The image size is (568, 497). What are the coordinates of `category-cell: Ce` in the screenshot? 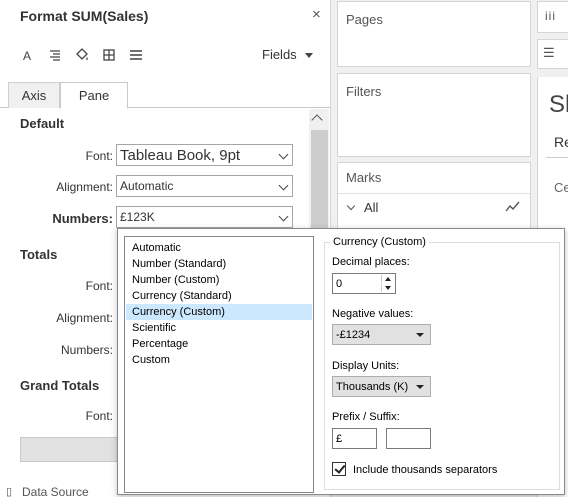 It's located at (561, 187).